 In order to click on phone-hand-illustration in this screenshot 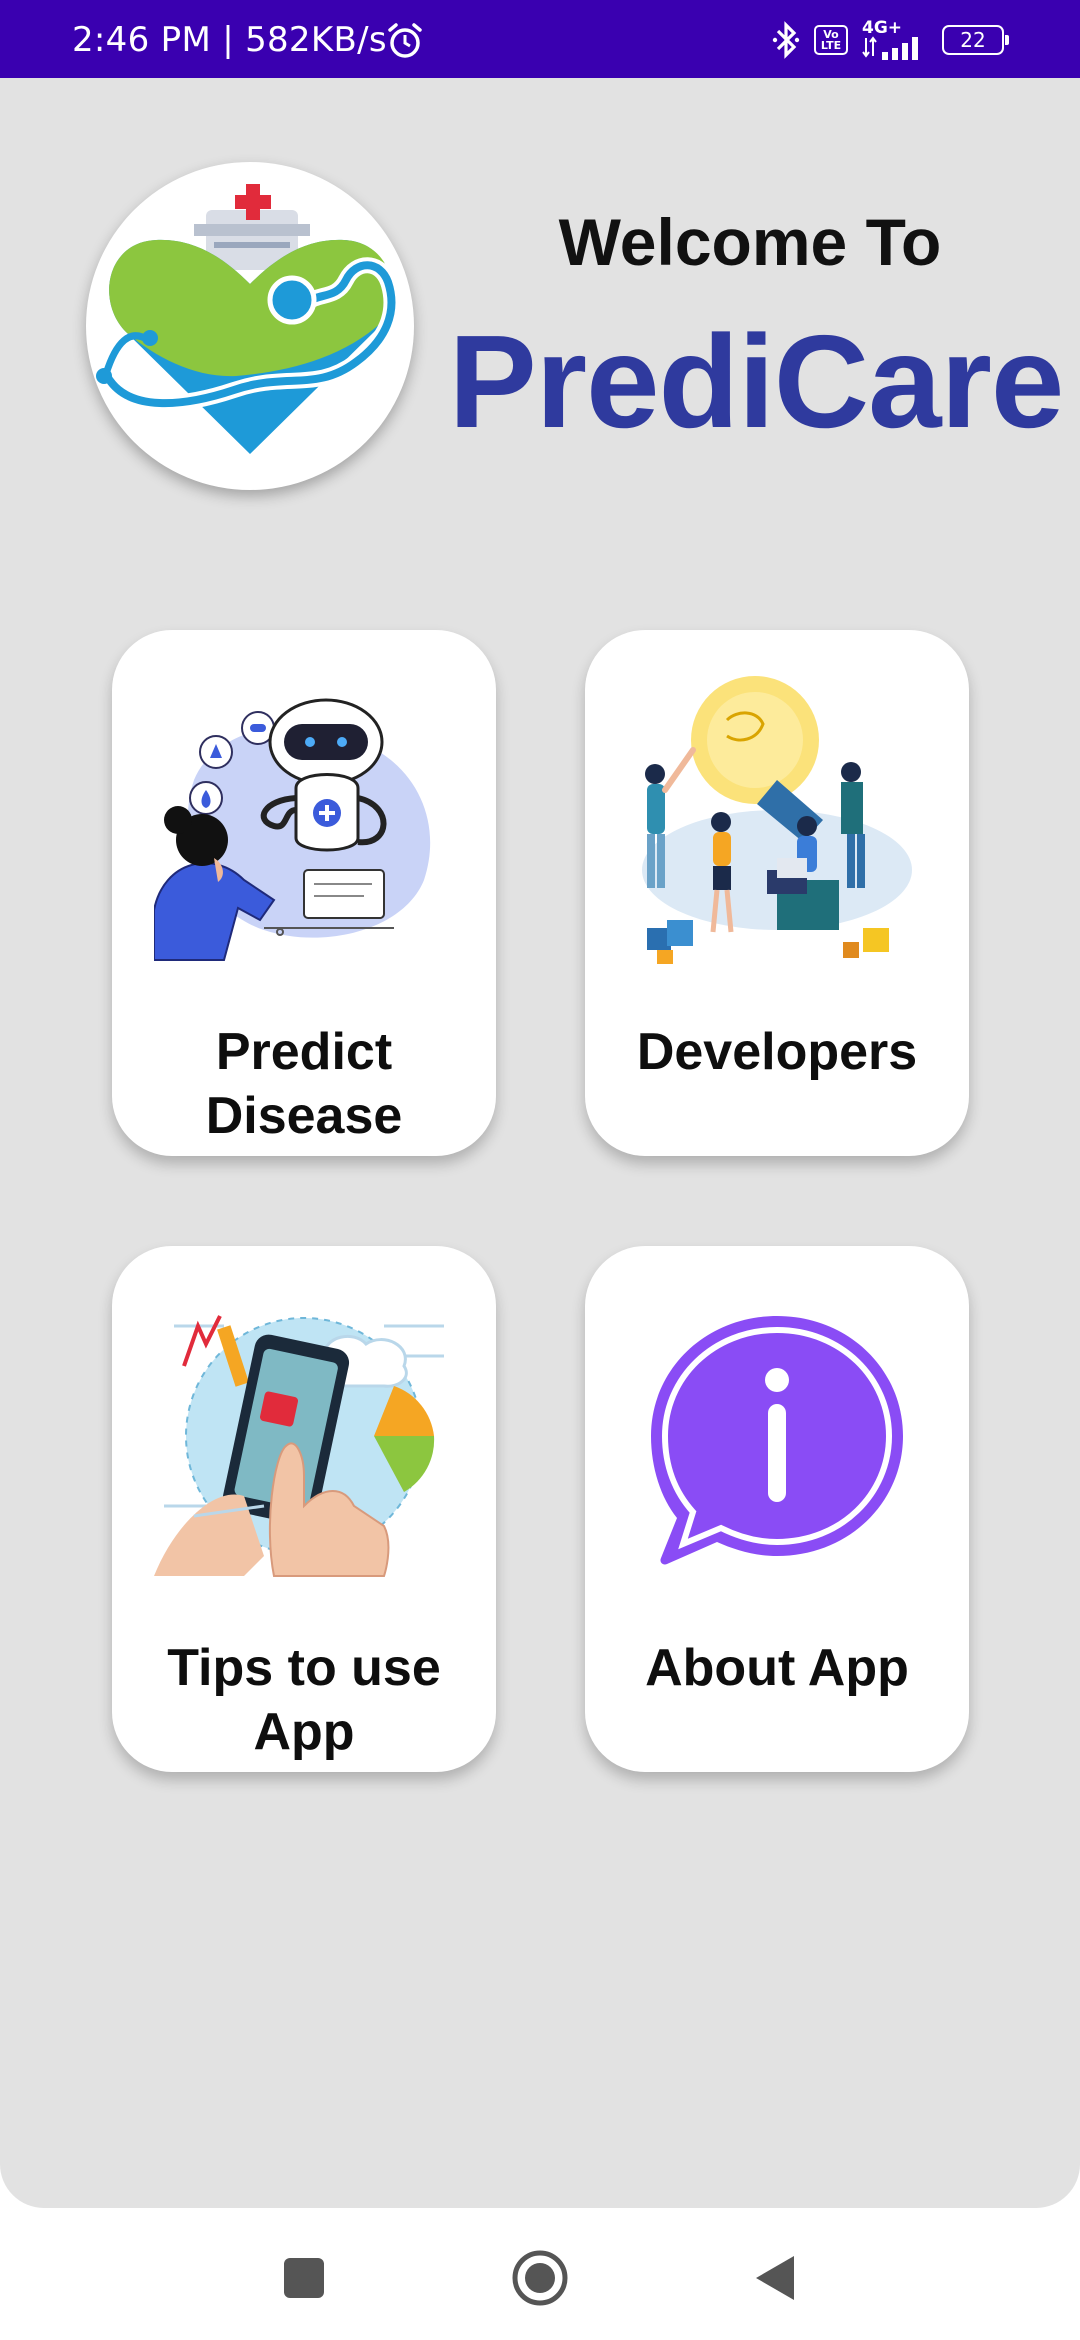, I will do `click(299, 1446)`.